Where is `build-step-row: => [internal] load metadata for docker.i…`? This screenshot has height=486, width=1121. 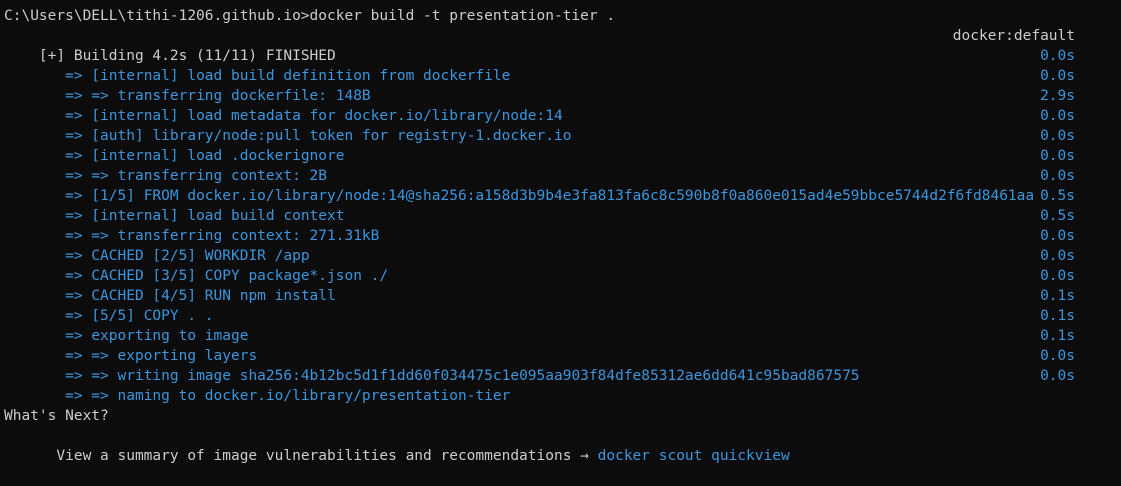
build-step-row: => [internal] load metadata for docker.i… is located at coordinates (562, 105).